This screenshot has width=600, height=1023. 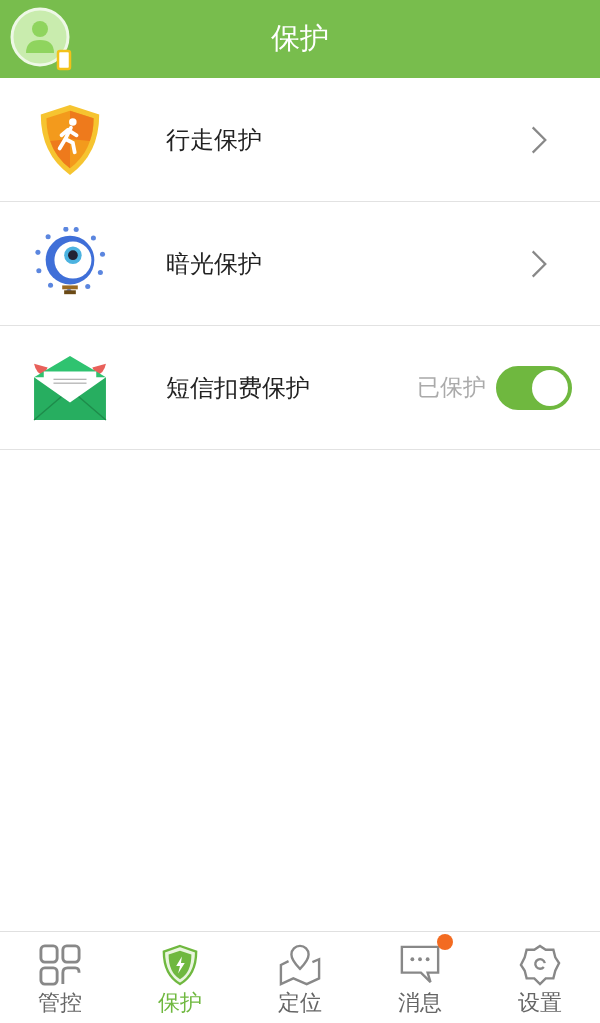 I want to click on toggle-switch, so click(x=534, y=387).